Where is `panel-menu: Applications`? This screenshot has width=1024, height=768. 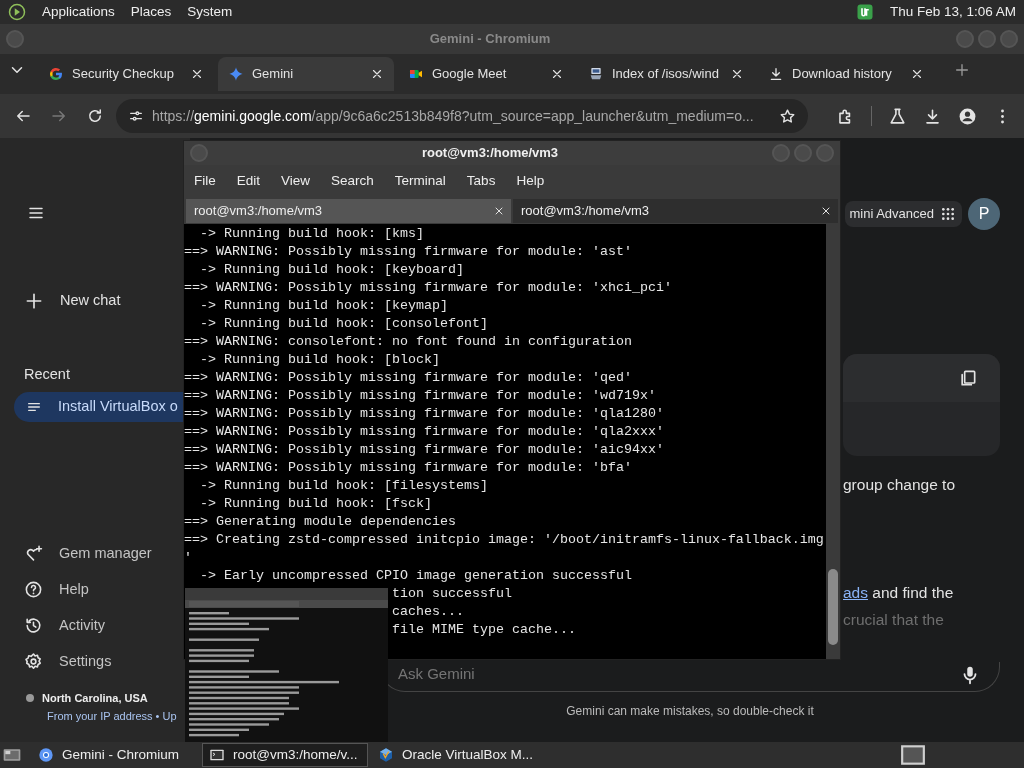
panel-menu: Applications is located at coordinates (78, 12).